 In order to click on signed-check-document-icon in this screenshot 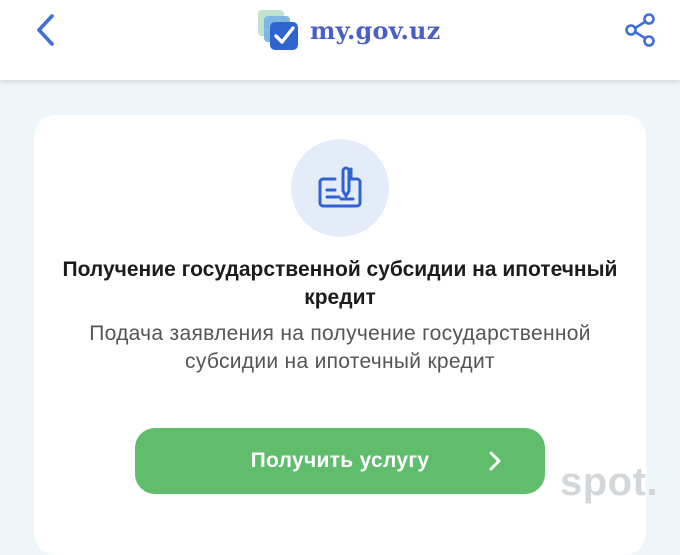, I will do `click(340, 187)`.